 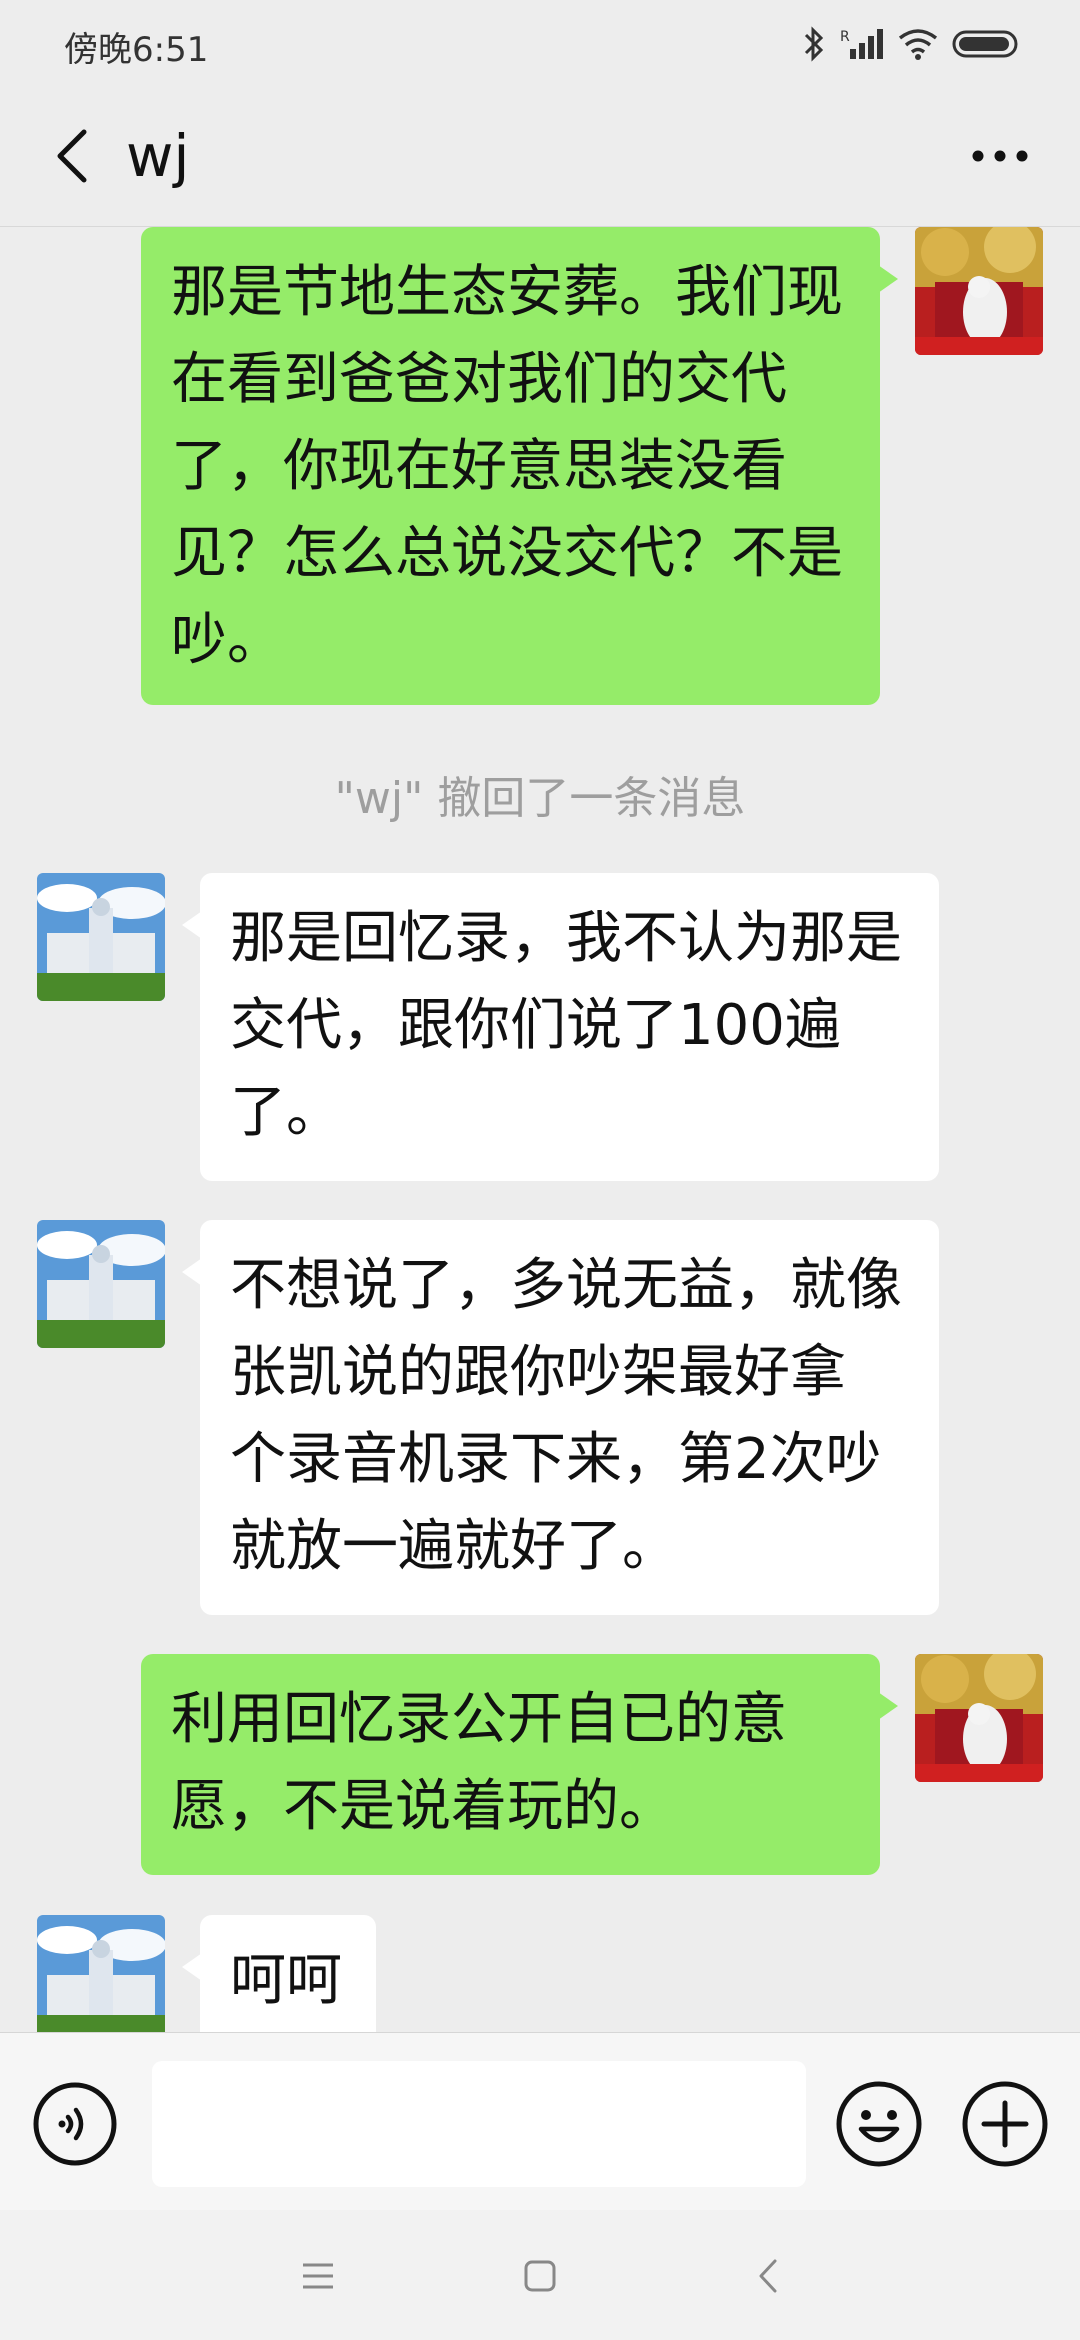 I want to click on home-icon, so click(x=540, y=2276).